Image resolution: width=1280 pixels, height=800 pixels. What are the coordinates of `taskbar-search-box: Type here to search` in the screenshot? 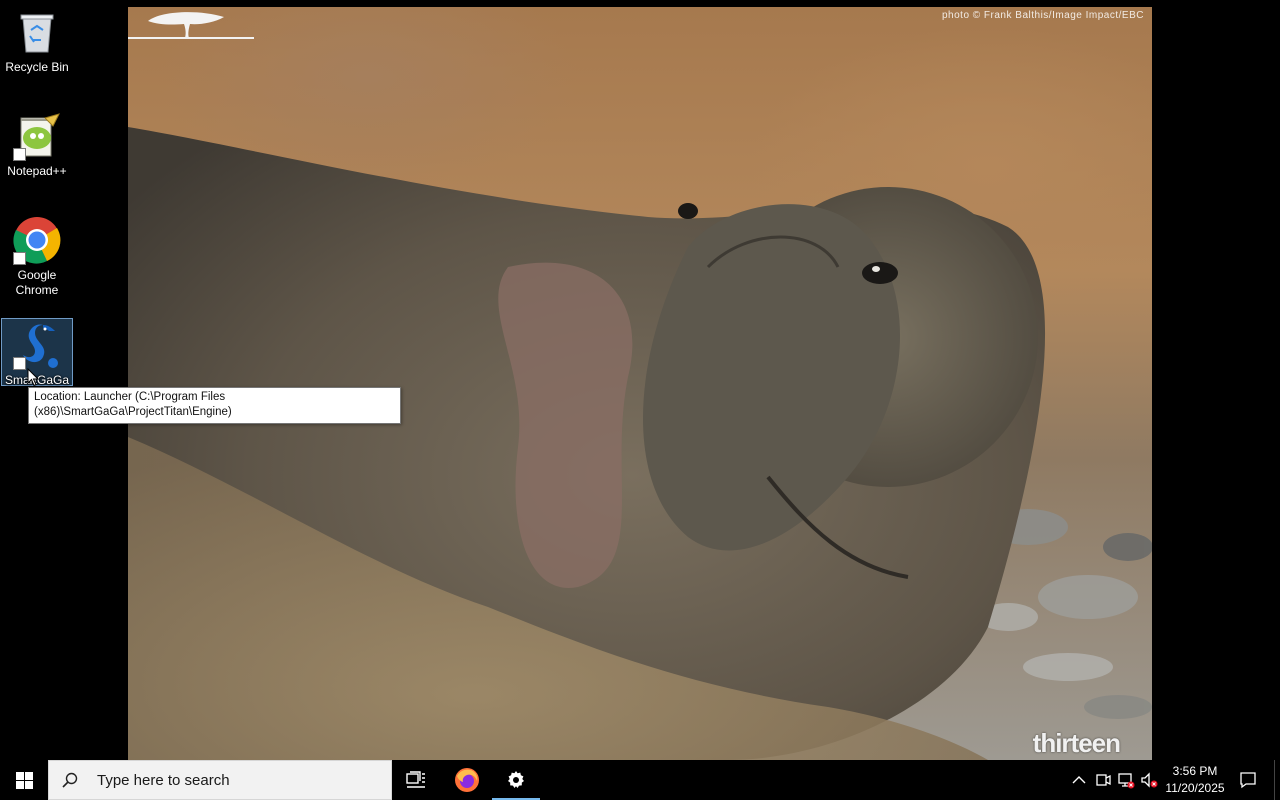 It's located at (220, 780).